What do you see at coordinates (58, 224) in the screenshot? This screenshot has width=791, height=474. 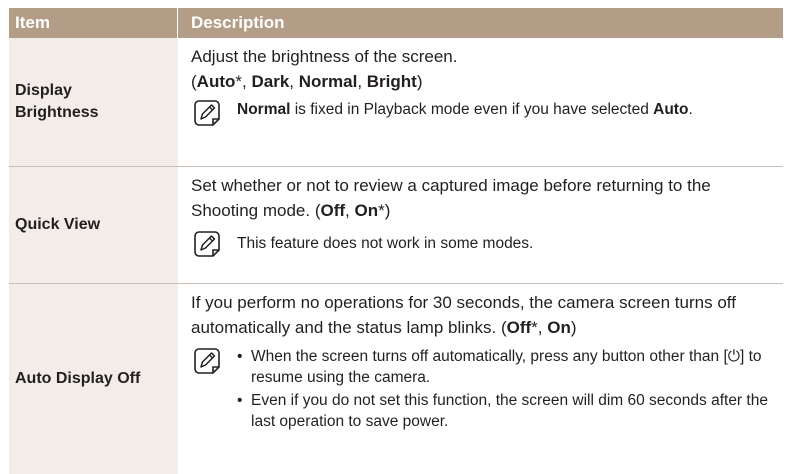 I see `item-label: Quick View` at bounding box center [58, 224].